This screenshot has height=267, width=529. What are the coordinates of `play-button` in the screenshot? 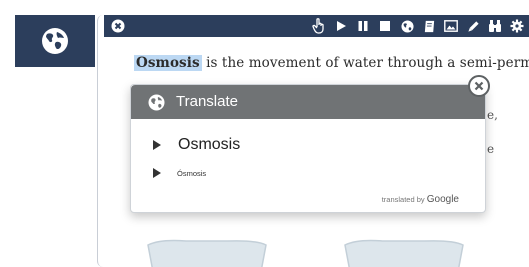 It's located at (341, 26).